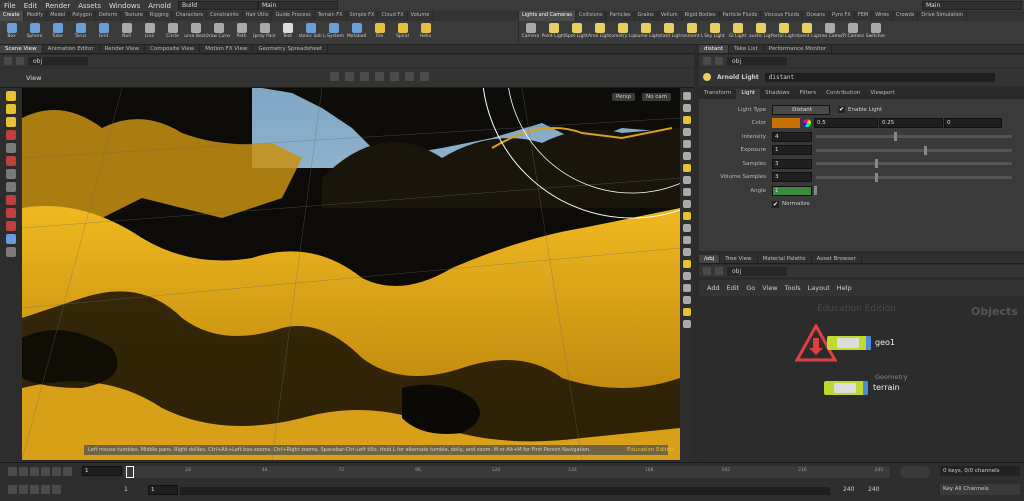 This screenshot has width=1024, height=501. I want to click on shelf-tab-5: Texture, so click(134, 16).